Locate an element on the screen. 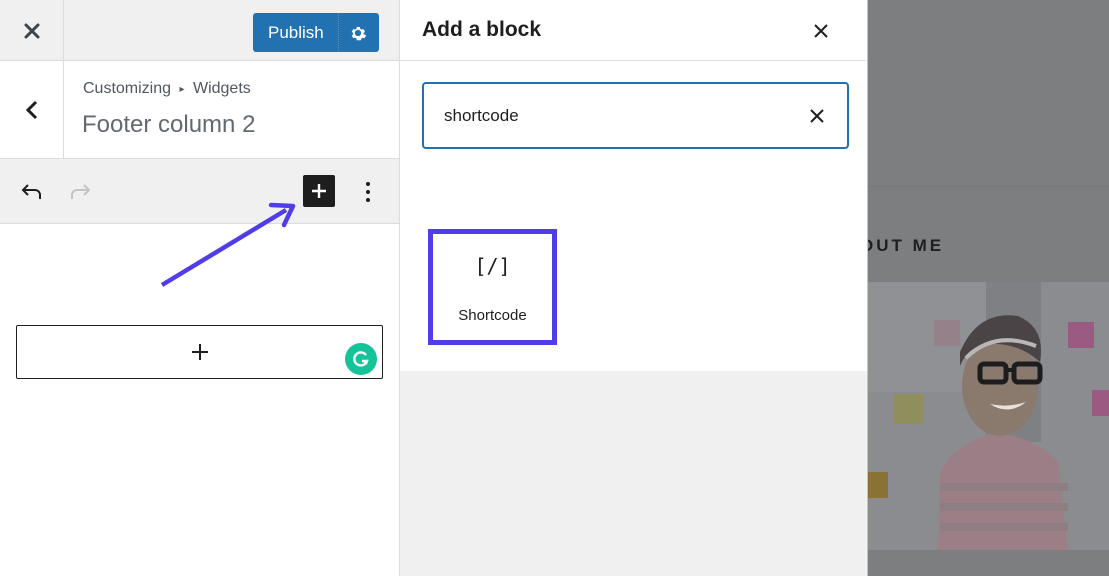  publish-settings-button is located at coordinates (358, 32).